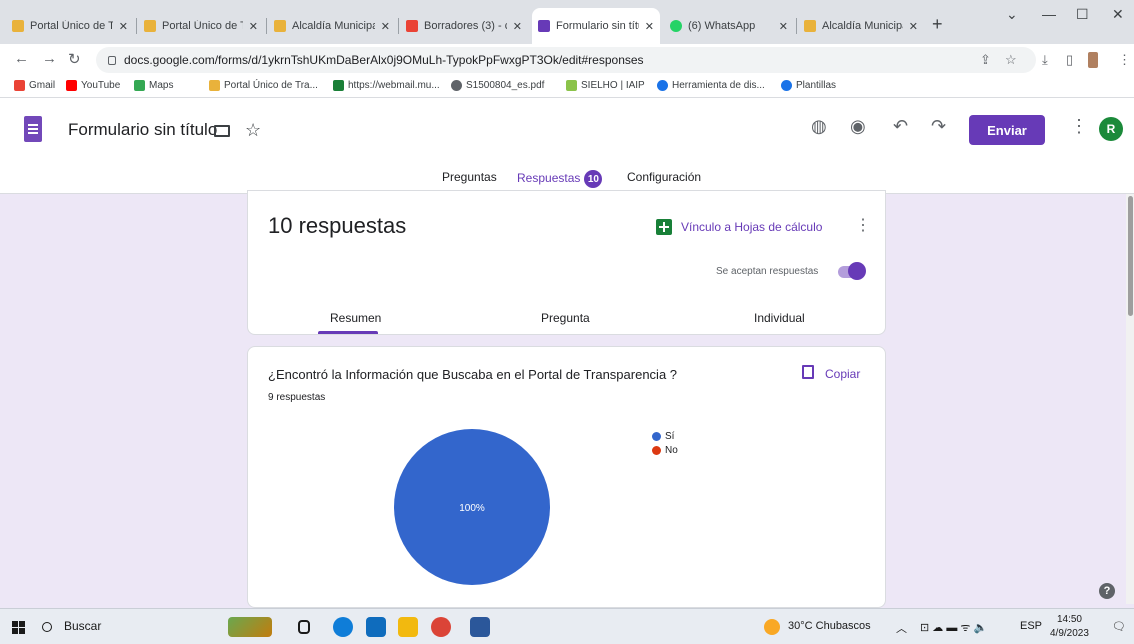 This screenshot has width=1134, height=644. I want to click on folder-icon, so click(222, 131).